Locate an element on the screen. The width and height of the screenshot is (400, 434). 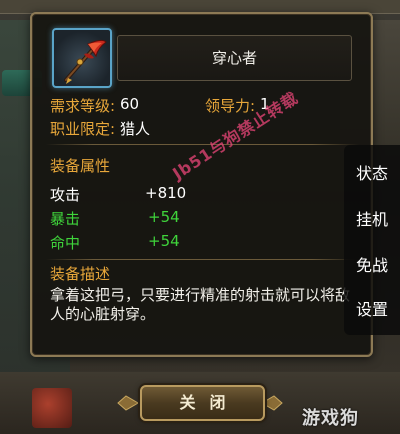
attribute-crit-label: 暴击 is located at coordinates (65, 219).